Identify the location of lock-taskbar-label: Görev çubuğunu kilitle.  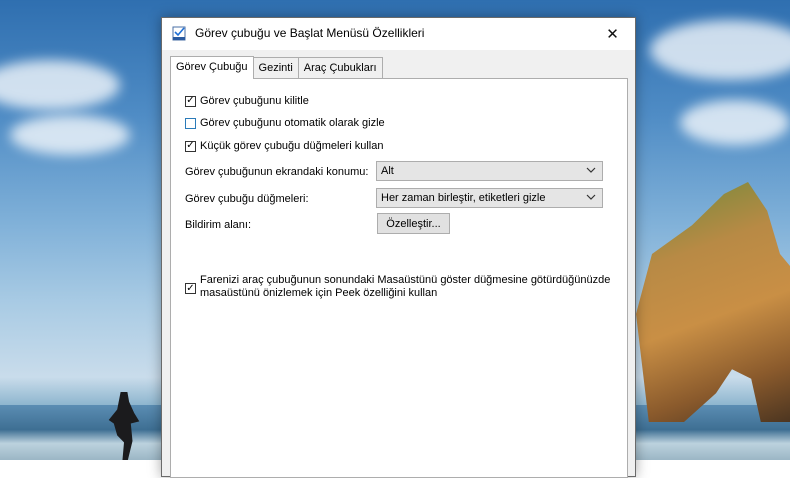
(254, 101).